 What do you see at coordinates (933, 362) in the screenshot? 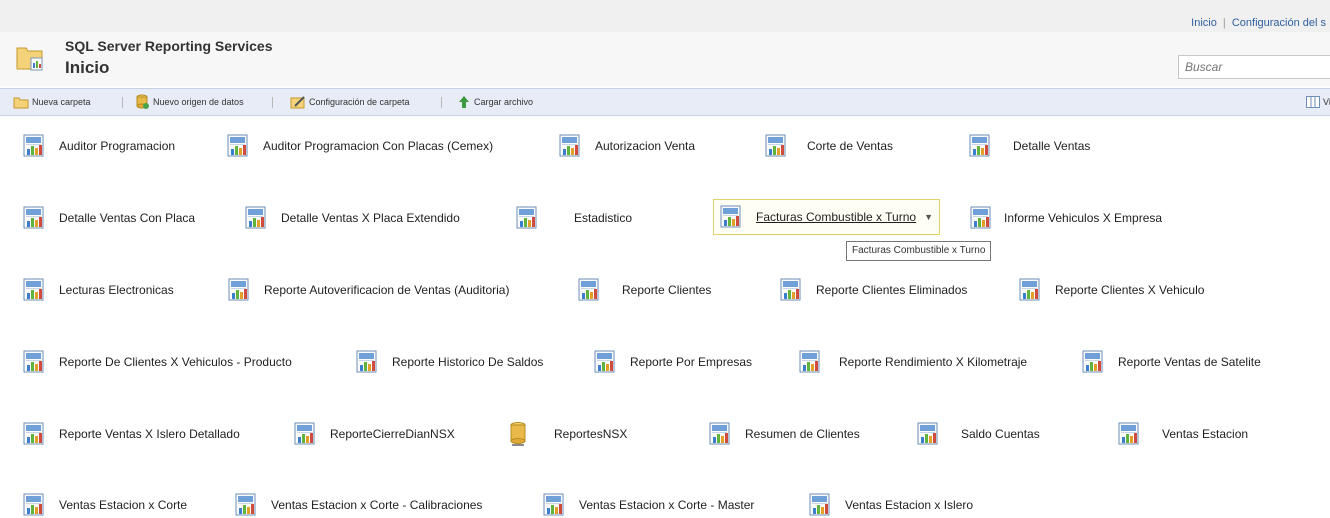
I see `report-item-label: Reporte Rendimiento X Kilometraje` at bounding box center [933, 362].